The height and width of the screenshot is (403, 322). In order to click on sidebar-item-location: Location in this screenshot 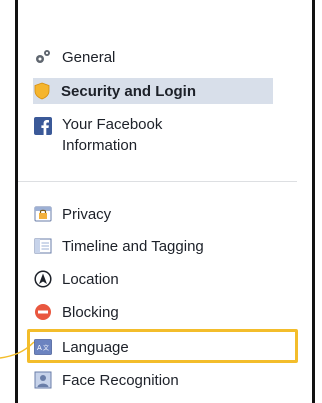, I will do `click(143, 279)`.